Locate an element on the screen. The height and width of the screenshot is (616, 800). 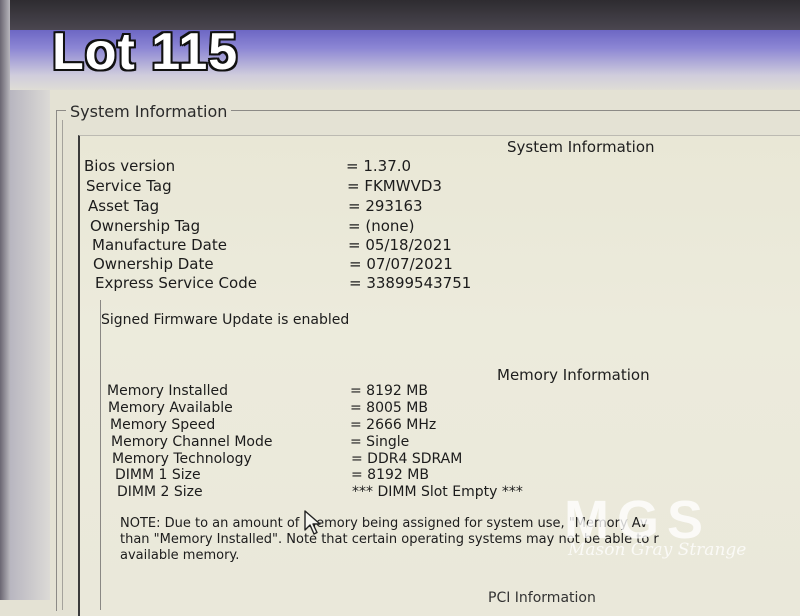
watermark-text: Mason Gray Strange is located at coordinates (657, 550).